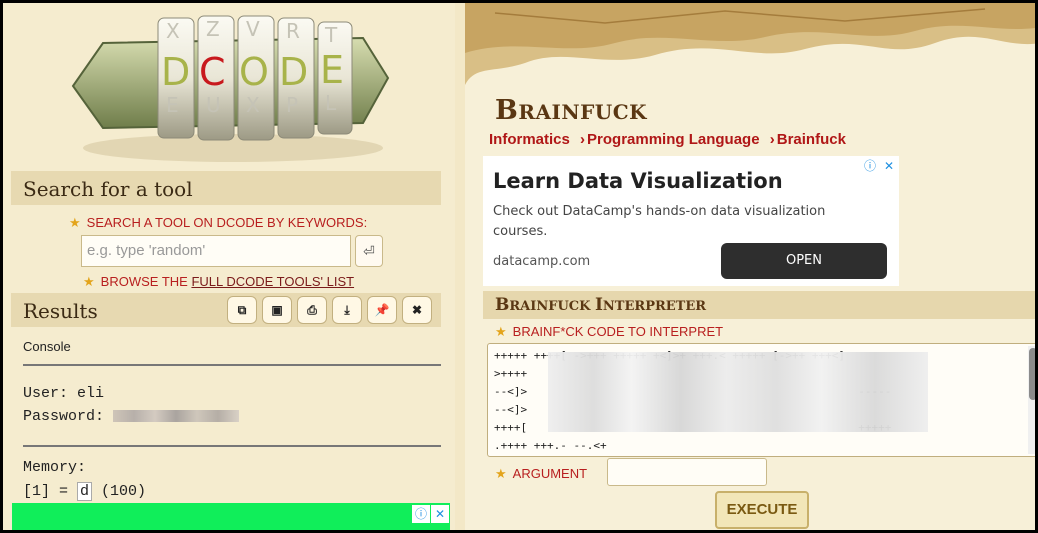 The height and width of the screenshot is (533, 1038). I want to click on interpreter-title-i: I, so click(598, 305).